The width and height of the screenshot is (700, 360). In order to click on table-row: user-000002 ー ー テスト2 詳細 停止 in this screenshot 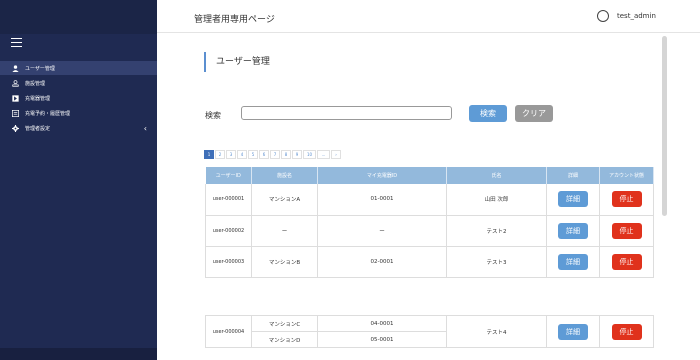, I will do `click(429, 231)`.